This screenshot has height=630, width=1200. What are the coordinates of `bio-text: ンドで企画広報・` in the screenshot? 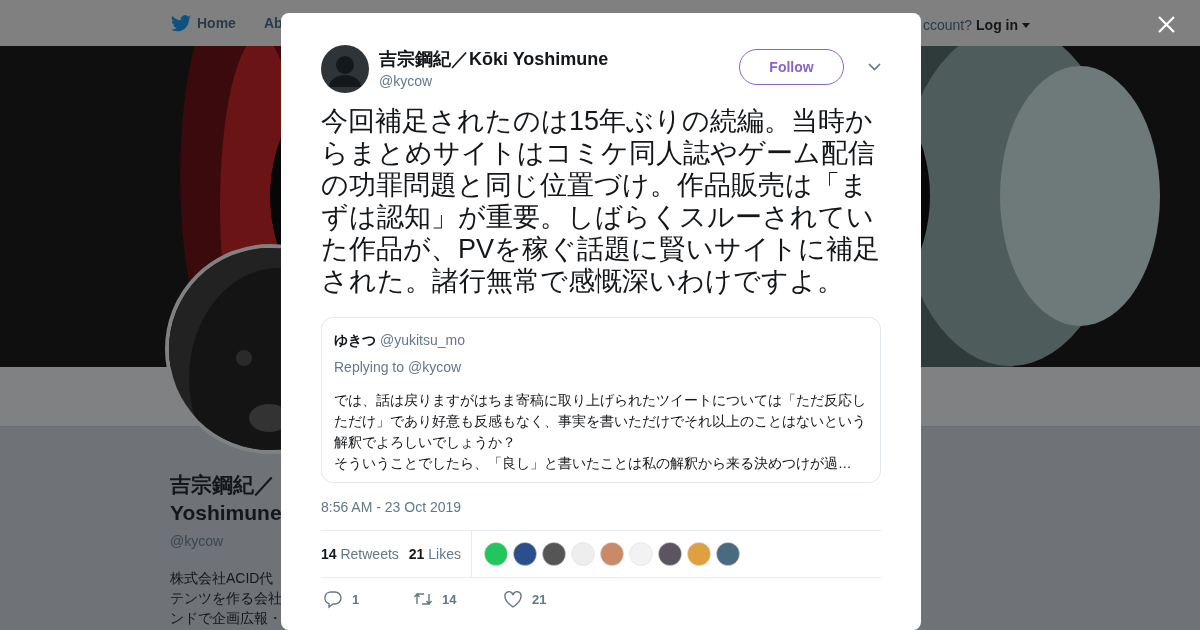 It's located at (226, 618).